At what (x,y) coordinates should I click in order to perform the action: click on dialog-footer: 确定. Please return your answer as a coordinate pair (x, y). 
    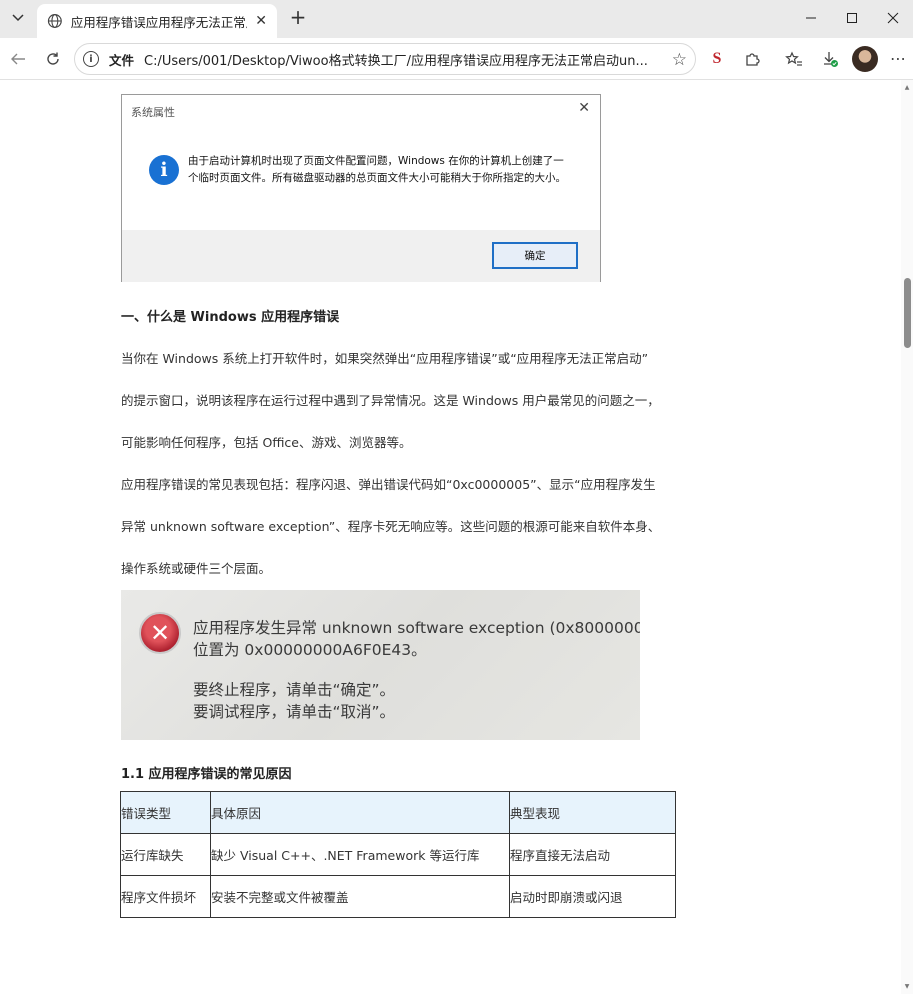
    Looking at the image, I should click on (361, 256).